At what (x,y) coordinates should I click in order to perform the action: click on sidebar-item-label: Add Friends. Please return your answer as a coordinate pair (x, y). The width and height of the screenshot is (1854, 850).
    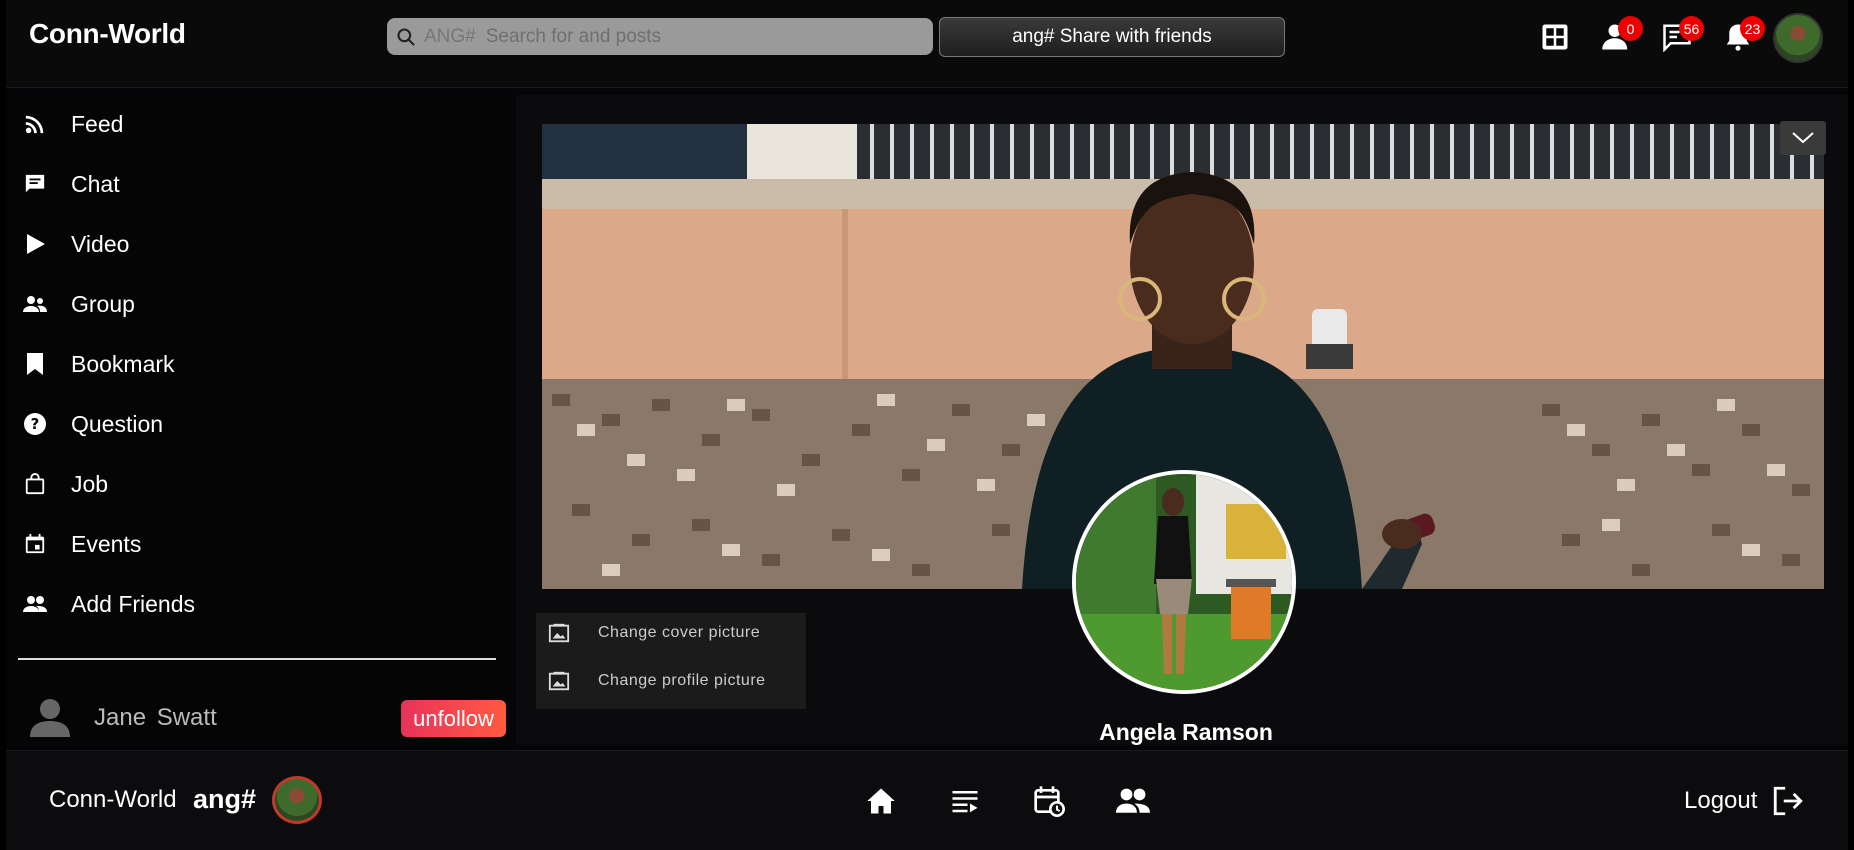
    Looking at the image, I should click on (133, 603).